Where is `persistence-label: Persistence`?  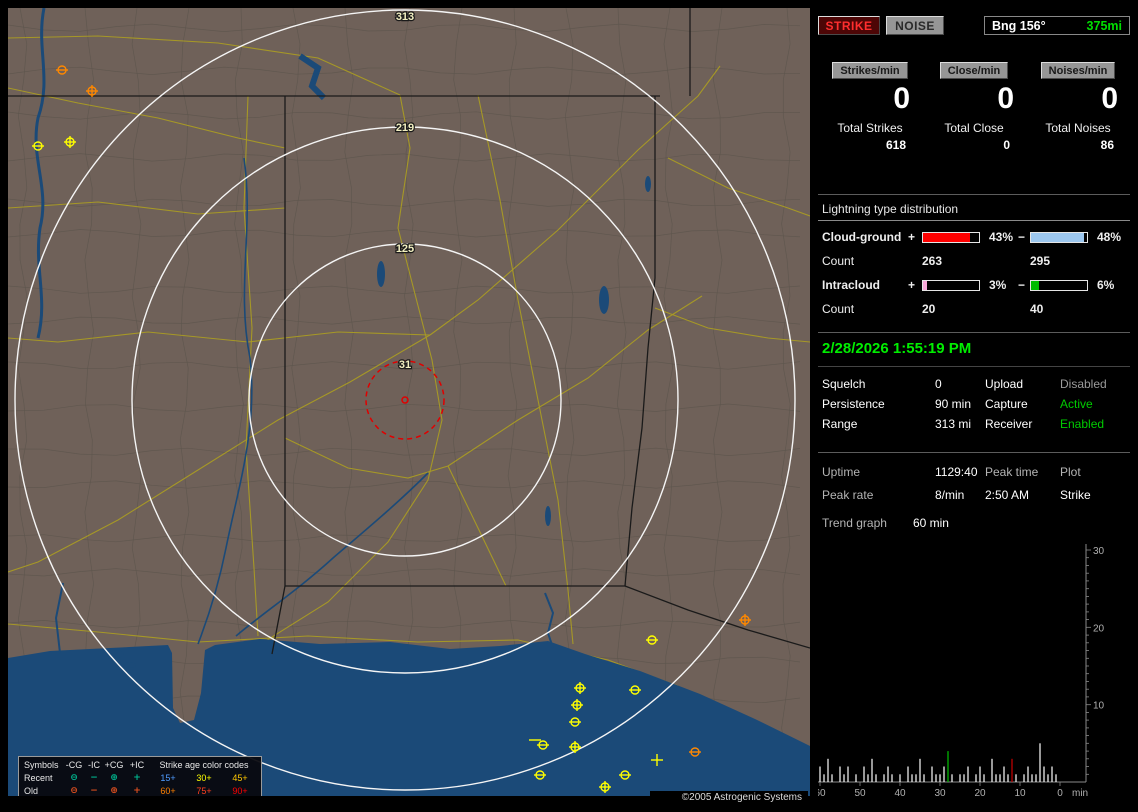 persistence-label: Persistence is located at coordinates (853, 404).